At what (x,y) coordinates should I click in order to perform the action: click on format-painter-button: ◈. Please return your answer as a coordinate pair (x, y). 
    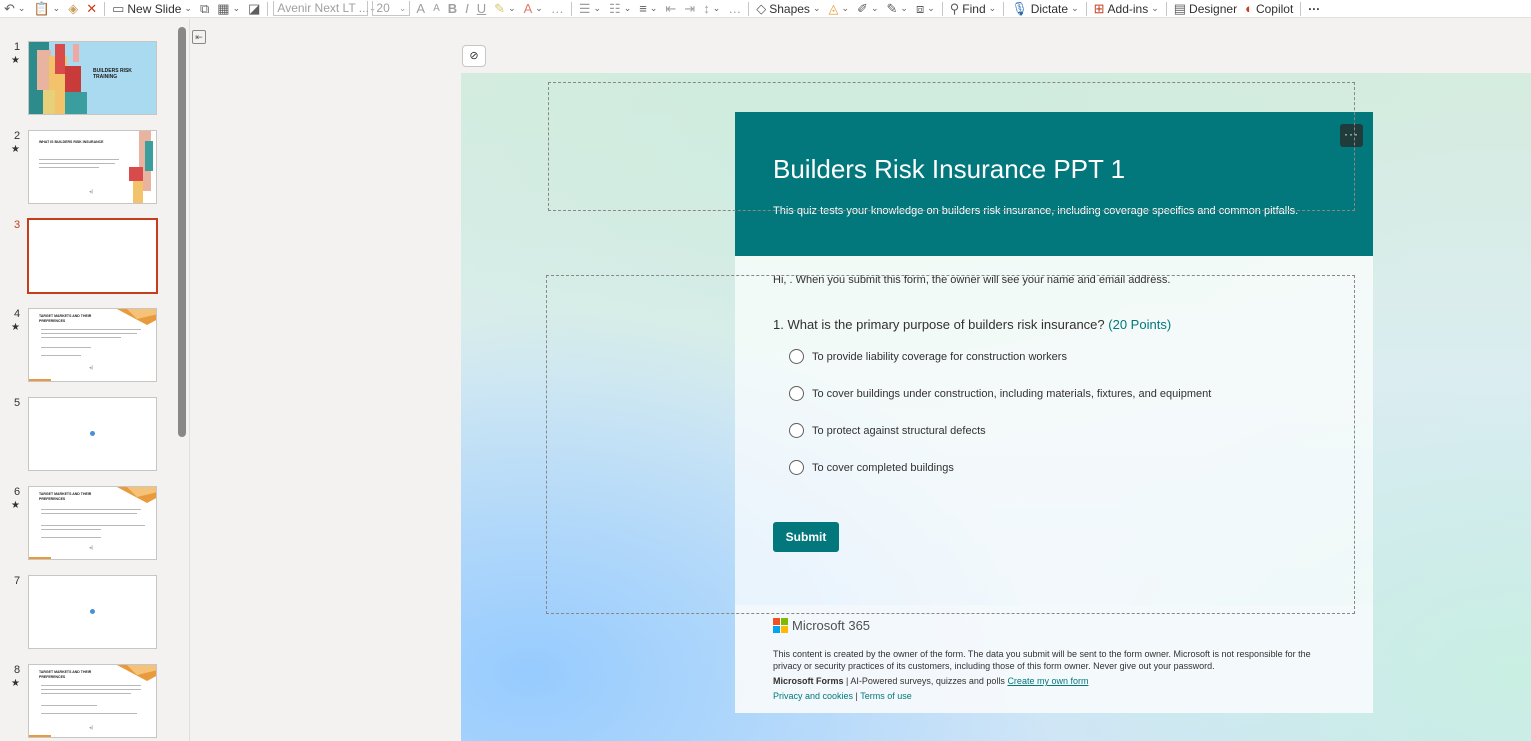
    Looking at the image, I should click on (73, 8).